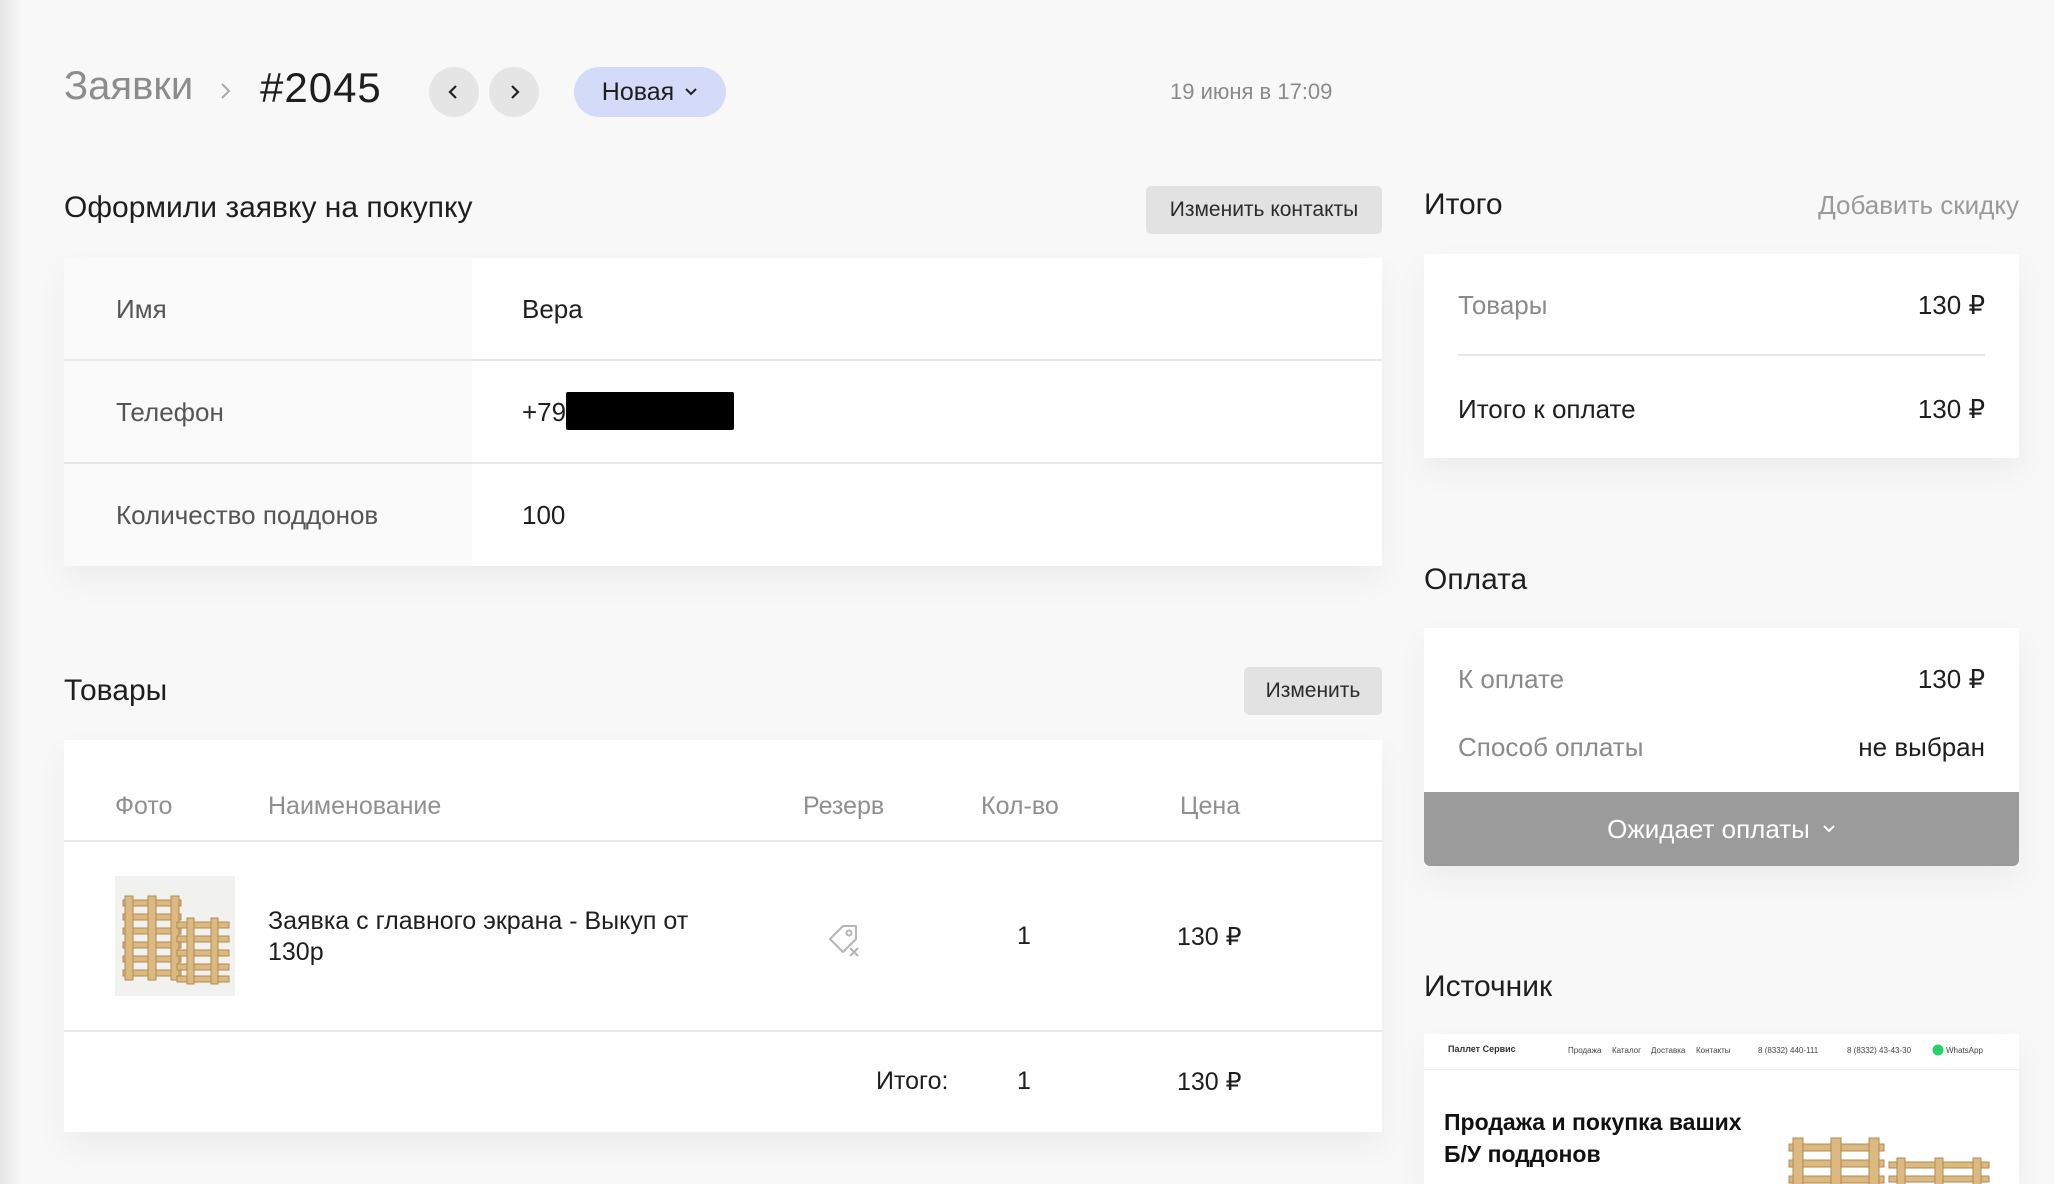  Describe the element at coordinates (508, 937) in the screenshot. I see `product-name: Заявка с главного экрана - Выкуп от 130р` at that location.